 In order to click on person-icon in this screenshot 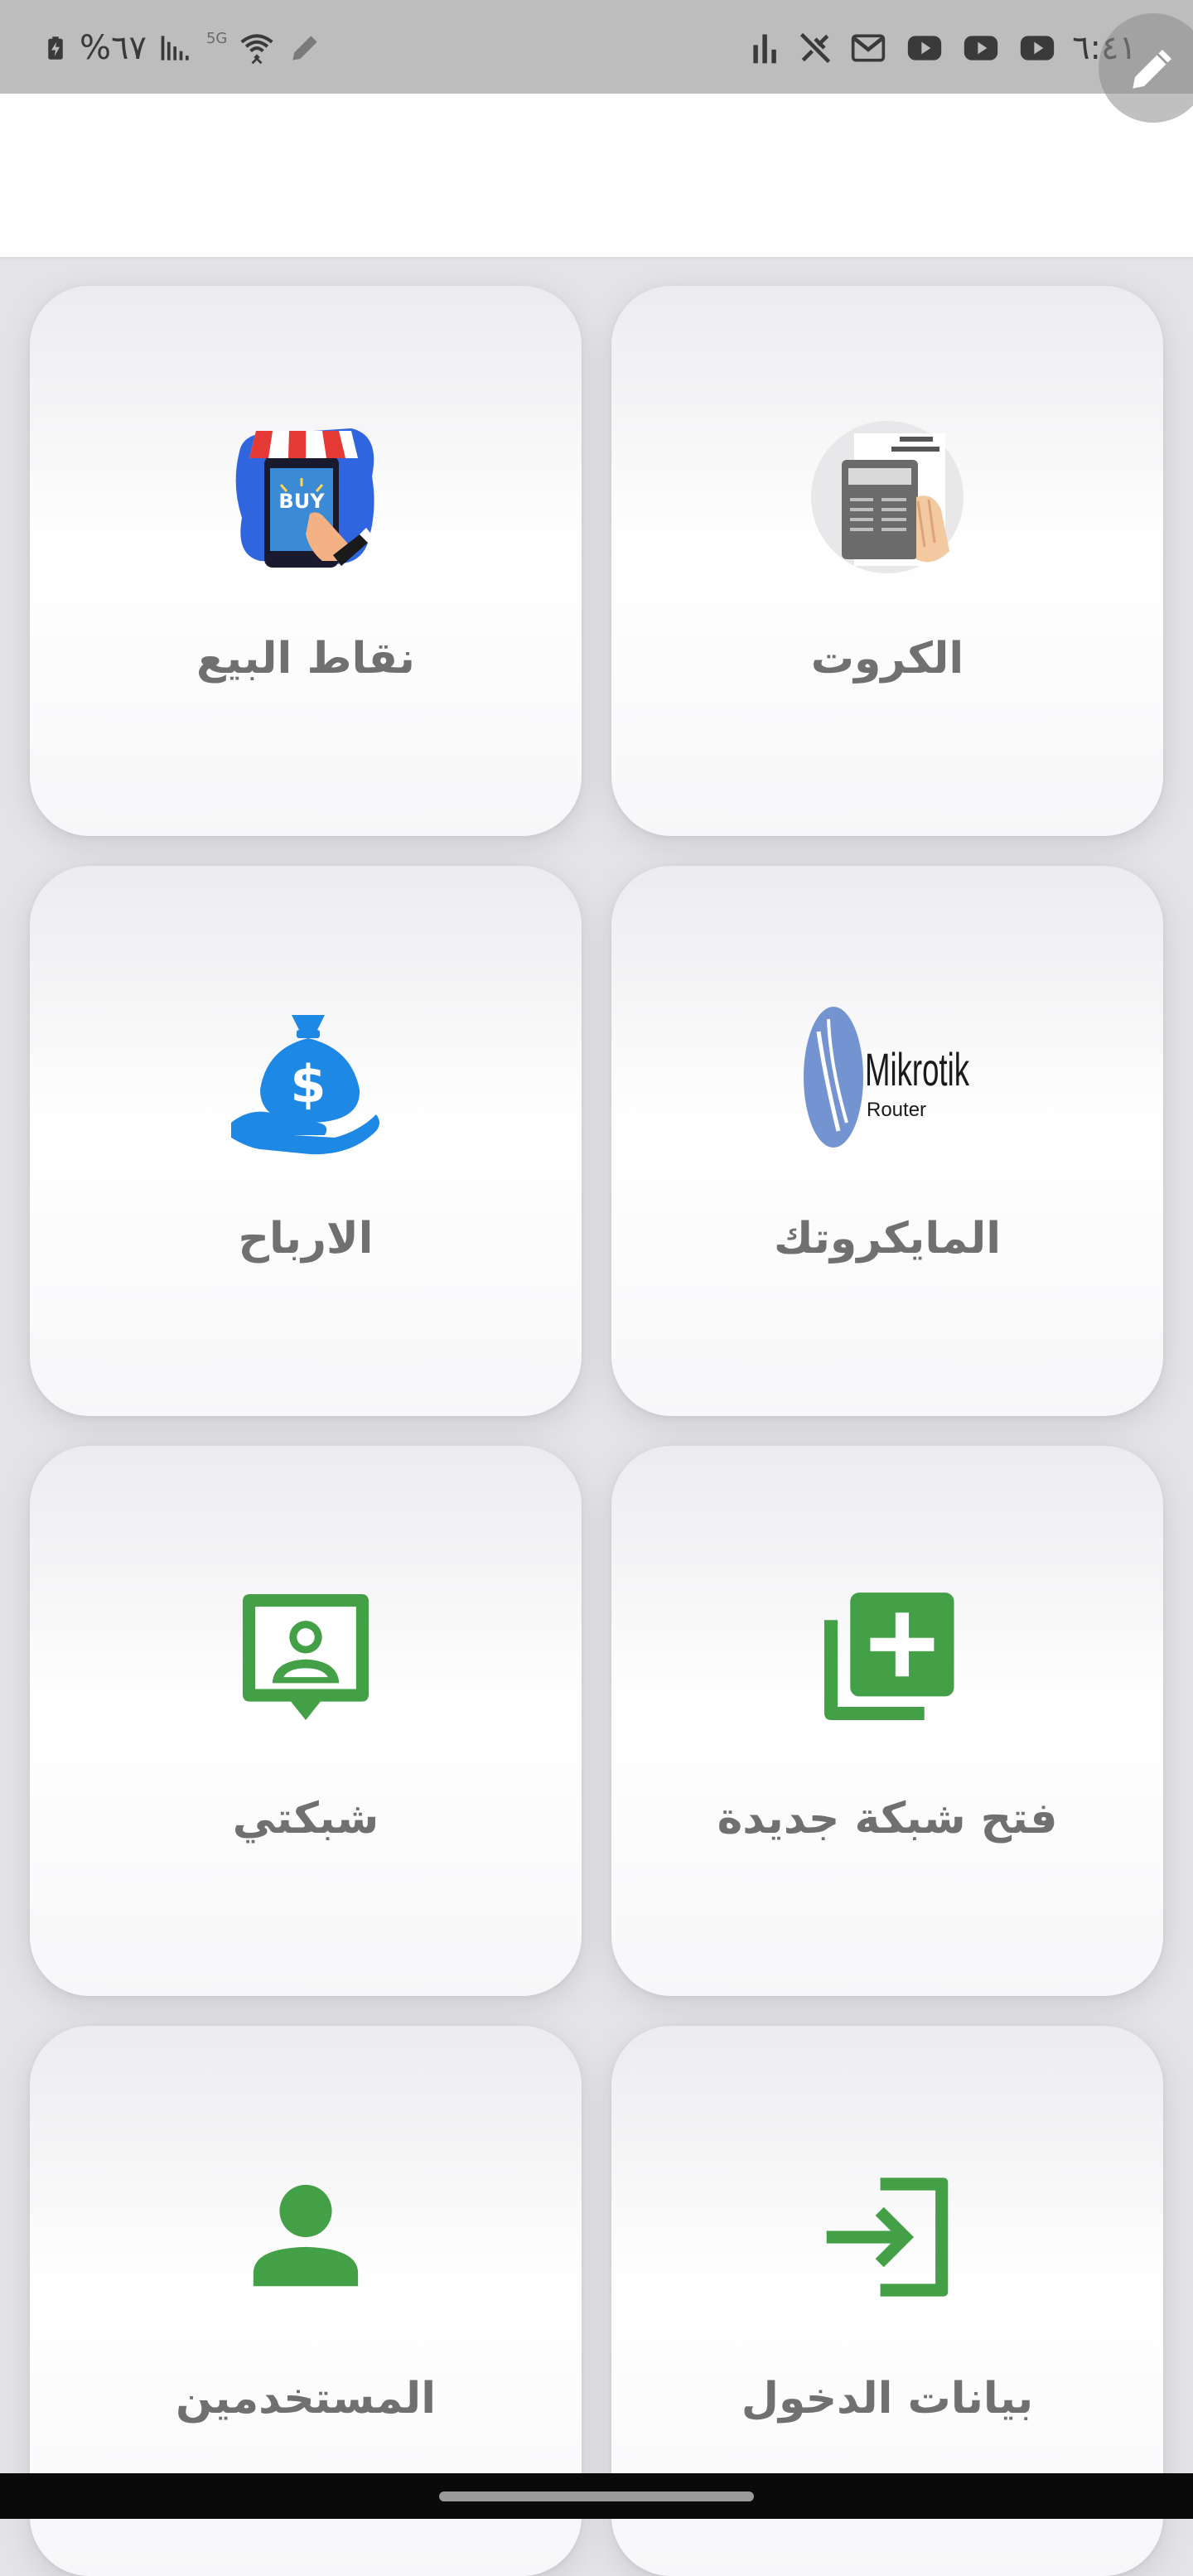, I will do `click(306, 2237)`.